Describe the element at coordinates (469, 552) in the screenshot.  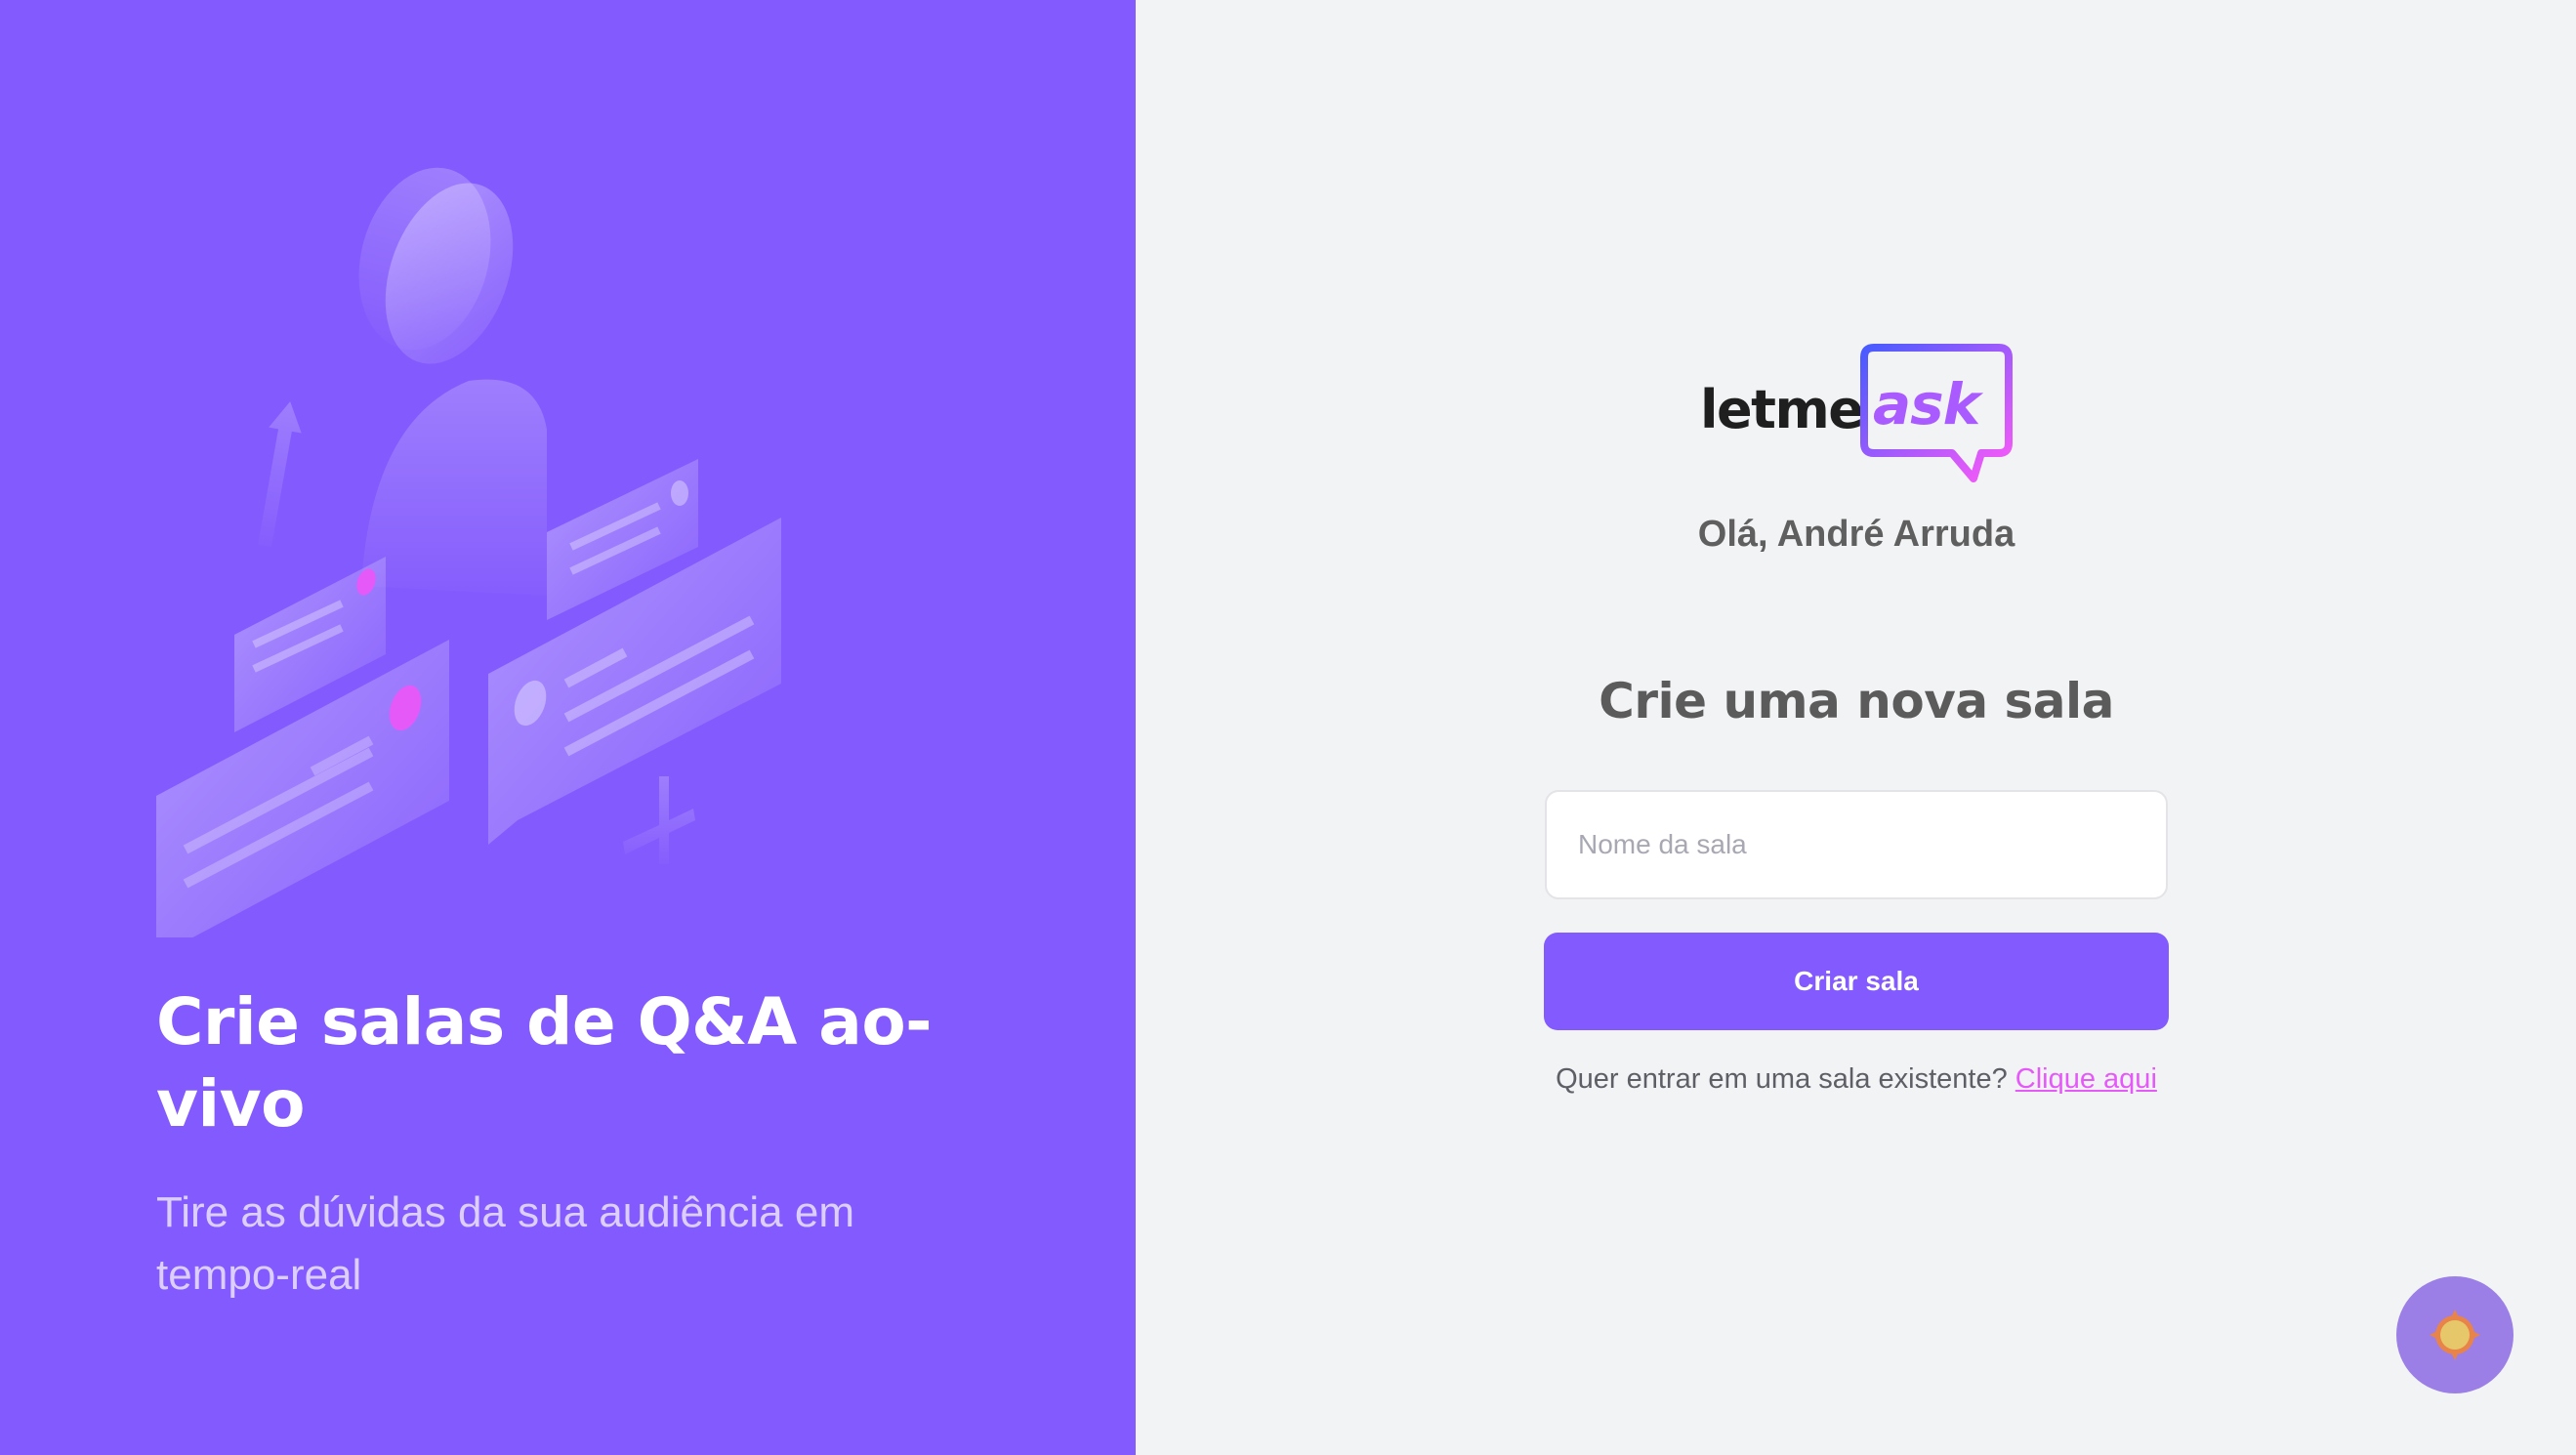
I see `qa-illustration` at that location.